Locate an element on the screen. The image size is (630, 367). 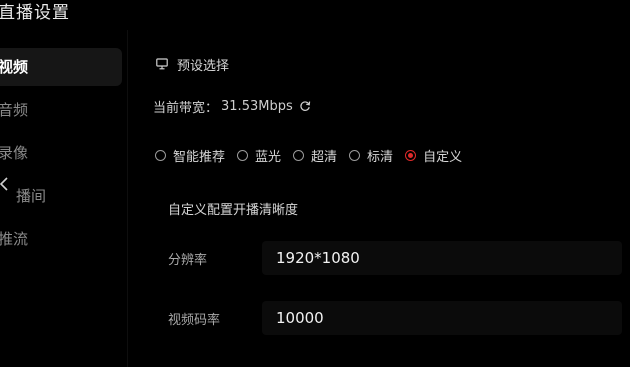
radio-standard: 标清 is located at coordinates (371, 155).